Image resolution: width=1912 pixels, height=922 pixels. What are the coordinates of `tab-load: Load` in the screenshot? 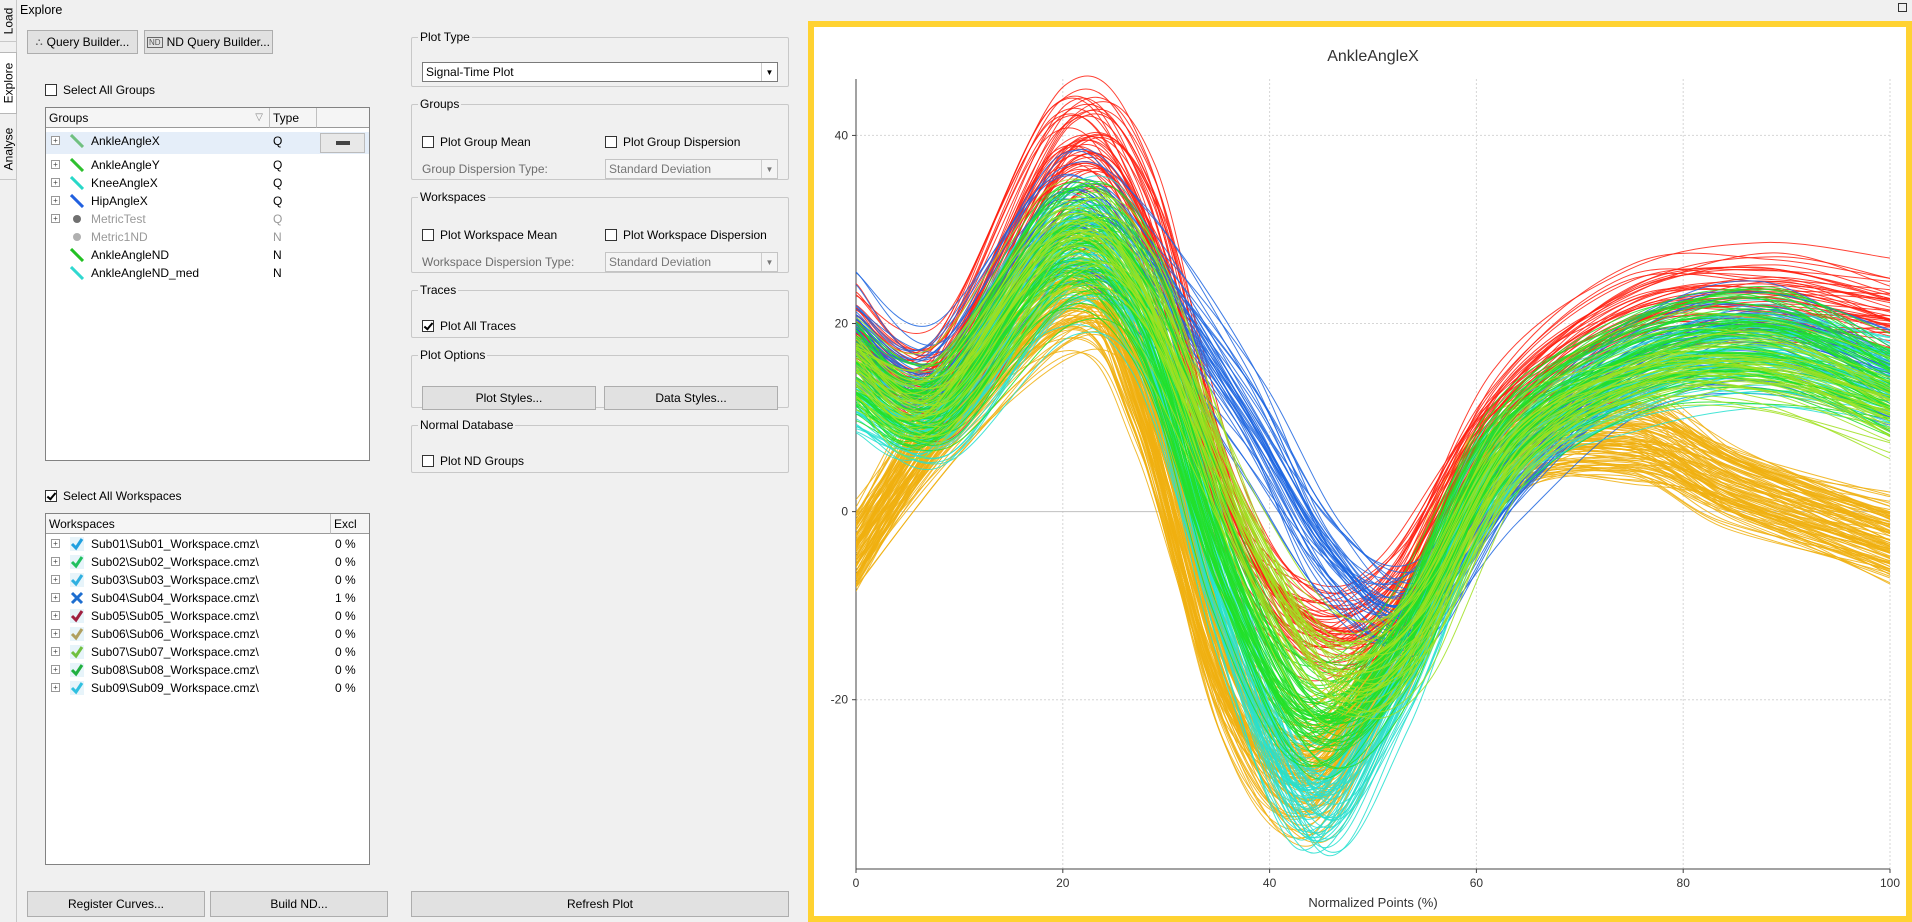 It's located at (8, 21).